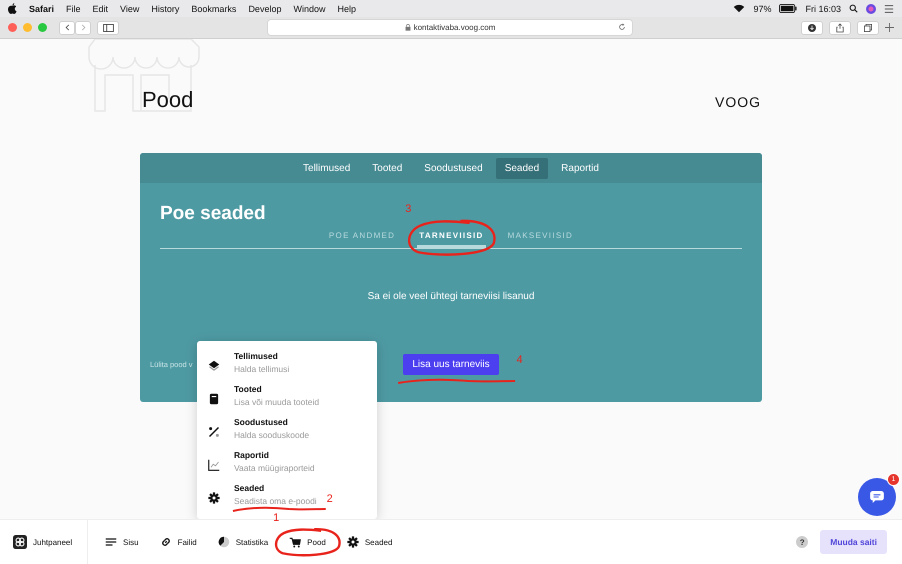 Image resolution: width=902 pixels, height=564 pixels. What do you see at coordinates (622, 27) in the screenshot?
I see `reload-icon` at bounding box center [622, 27].